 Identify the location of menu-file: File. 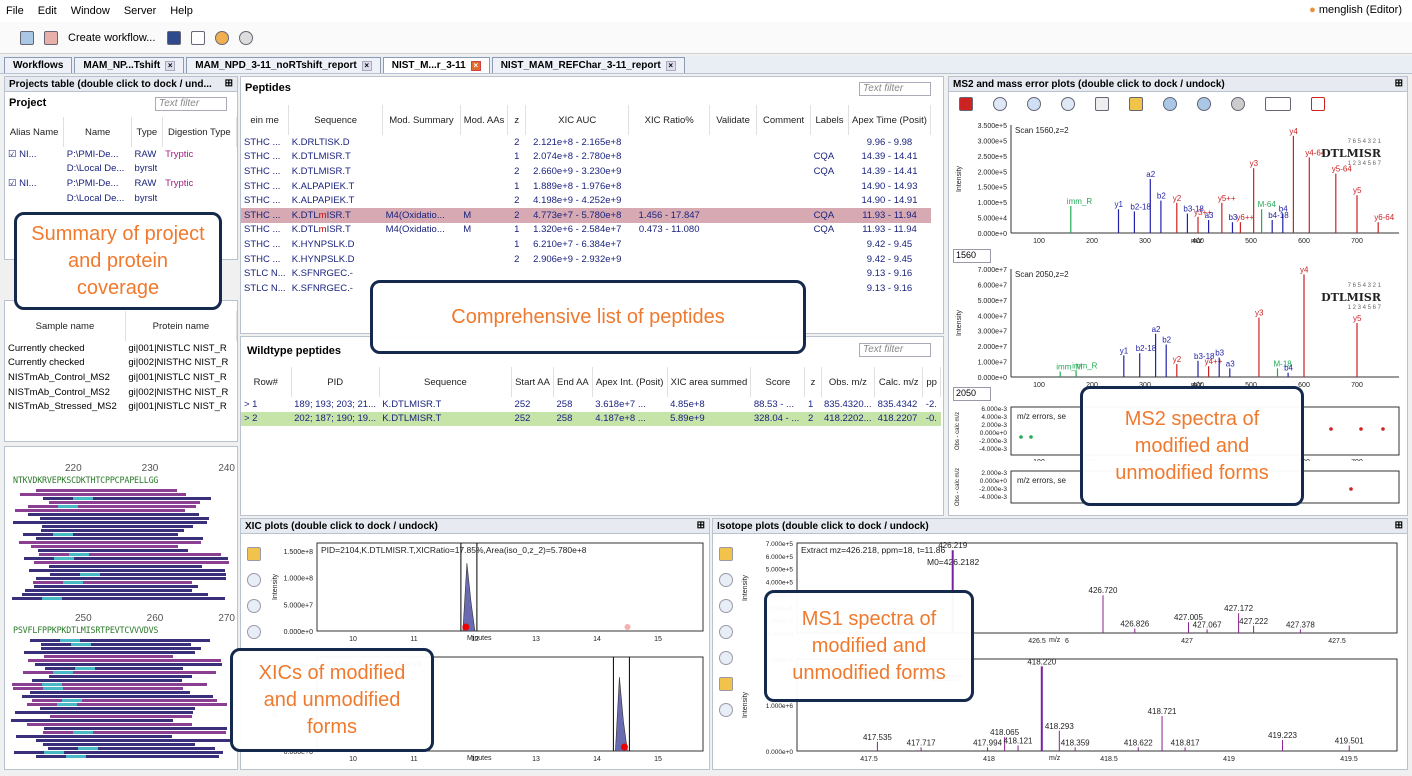
(15, 11).